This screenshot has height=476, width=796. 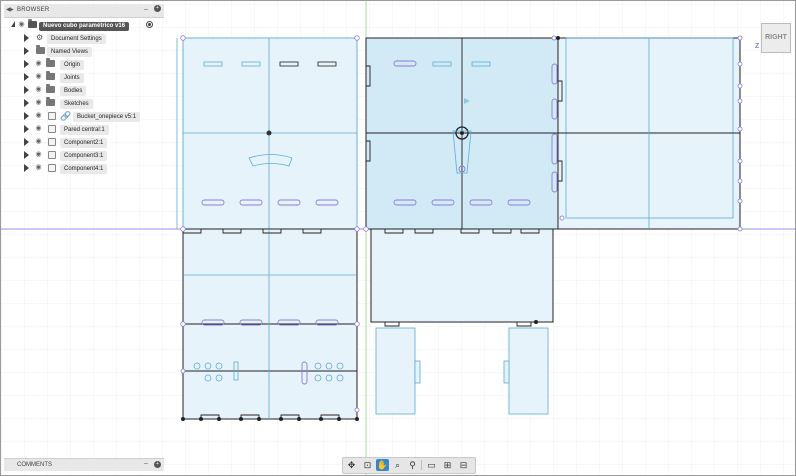 What do you see at coordinates (73, 91) in the screenshot?
I see `browser-item-label: Bodies` at bounding box center [73, 91].